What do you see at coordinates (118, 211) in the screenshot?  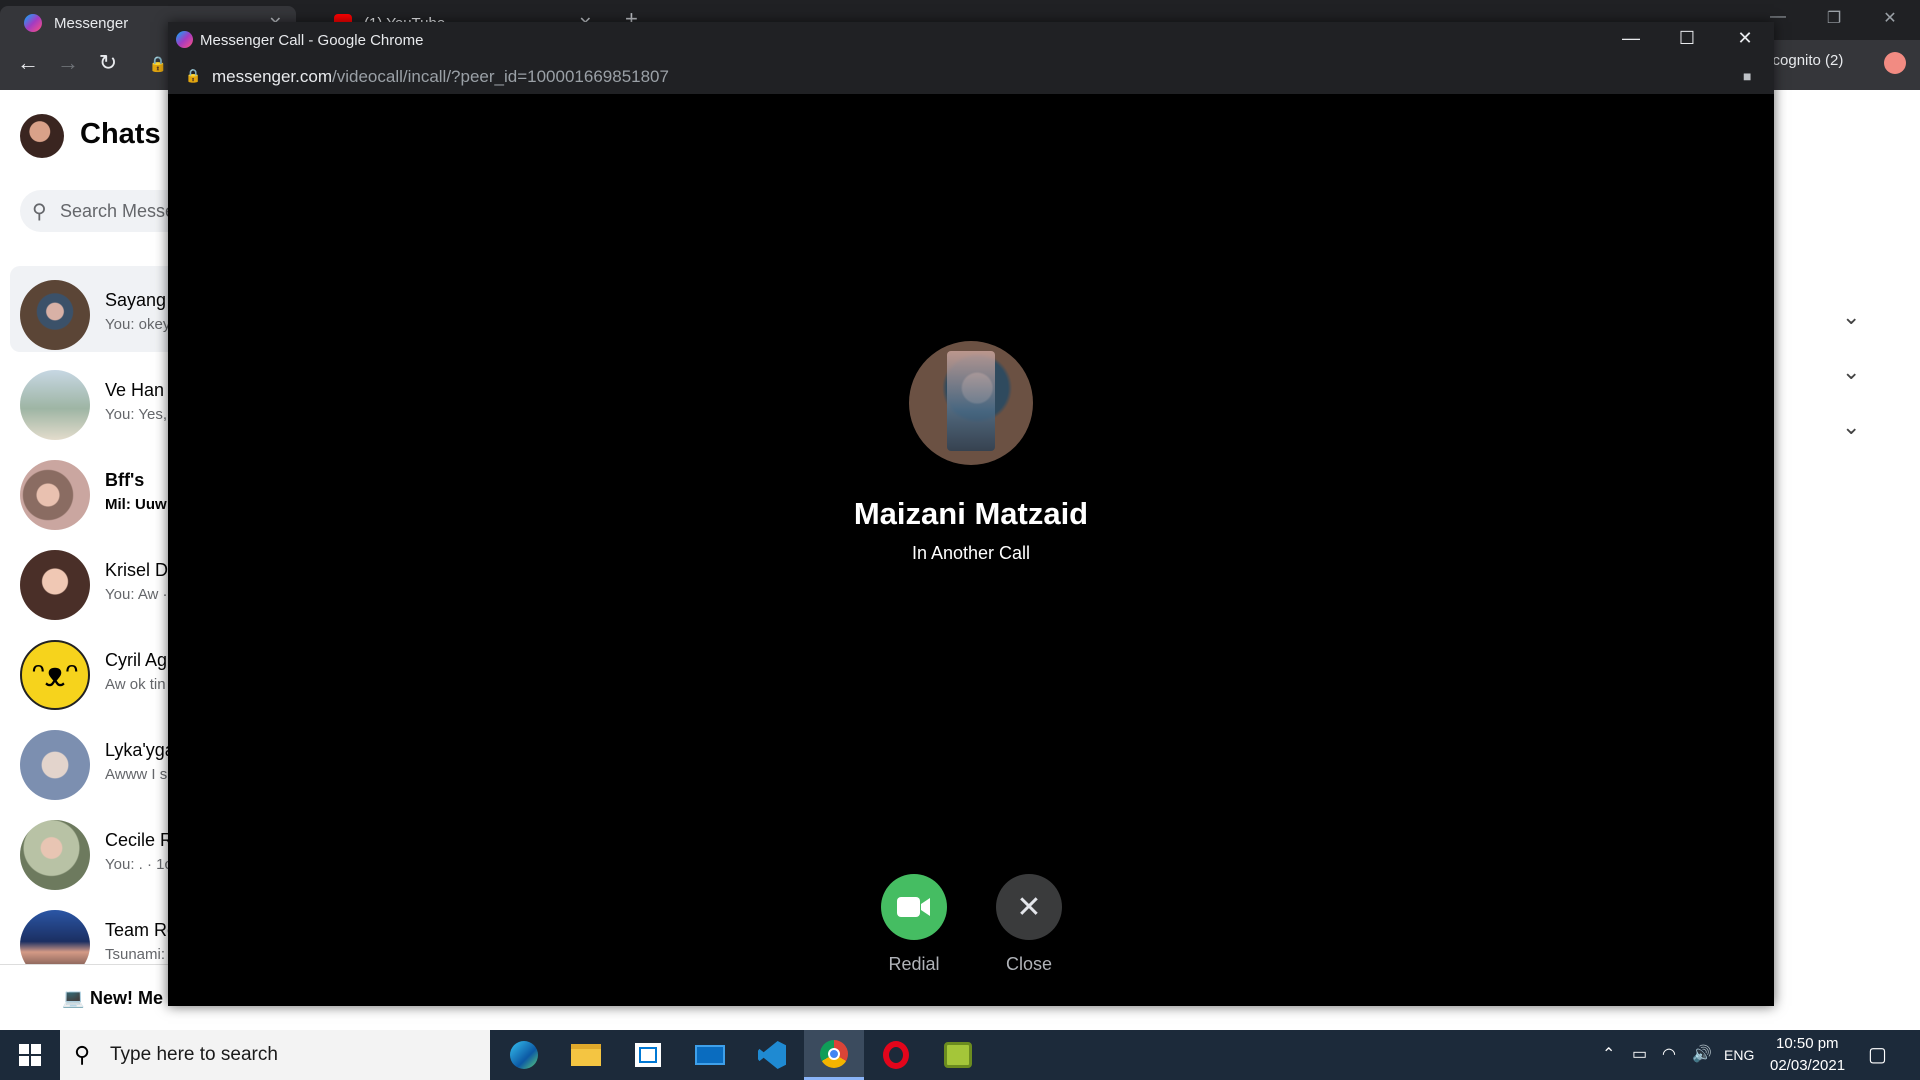 I see `search-placeholder: Search Messe` at bounding box center [118, 211].